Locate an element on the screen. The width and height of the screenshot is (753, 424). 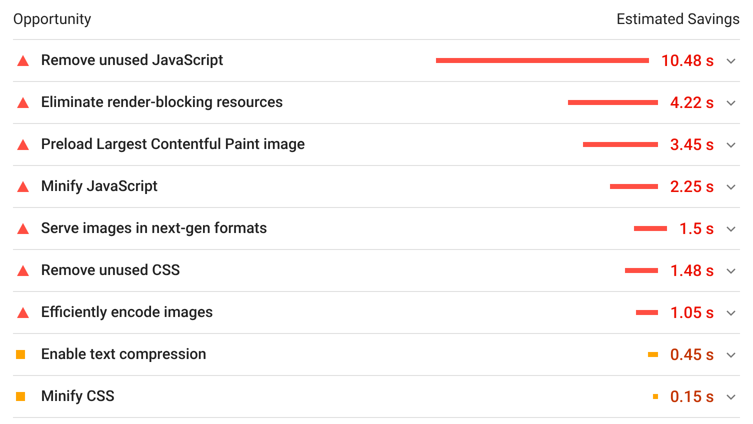
audit-title: Serve images in next-gen formats is located at coordinates (154, 229).